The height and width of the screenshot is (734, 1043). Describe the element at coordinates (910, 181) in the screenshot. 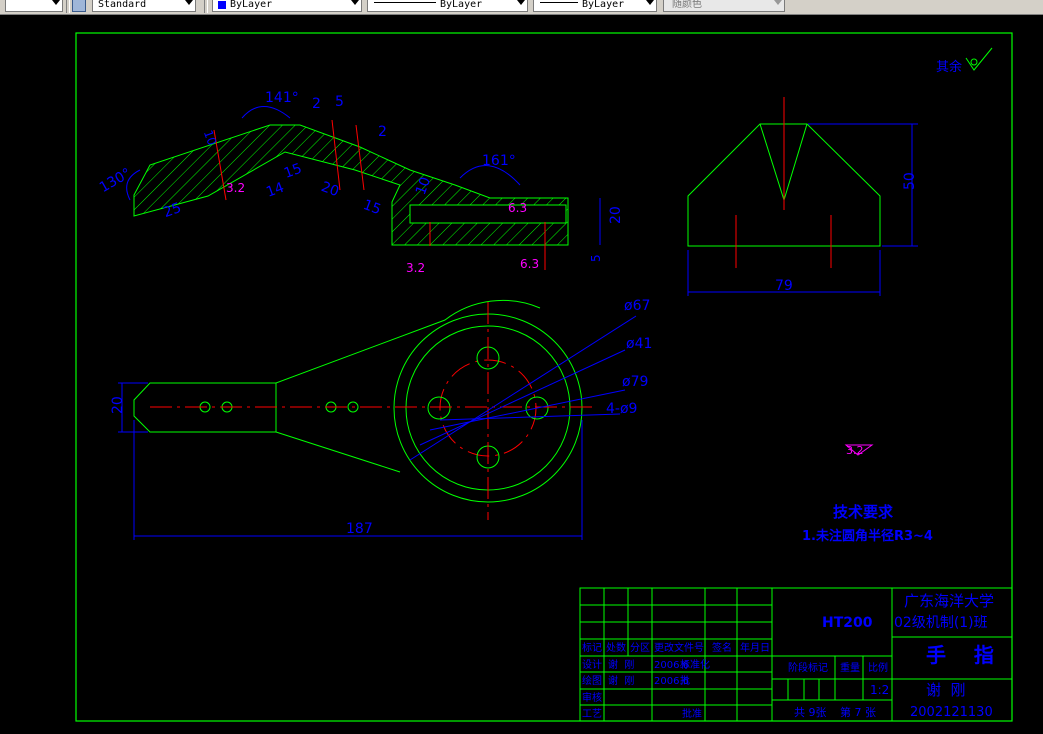

I see `dim-label: 50` at that location.